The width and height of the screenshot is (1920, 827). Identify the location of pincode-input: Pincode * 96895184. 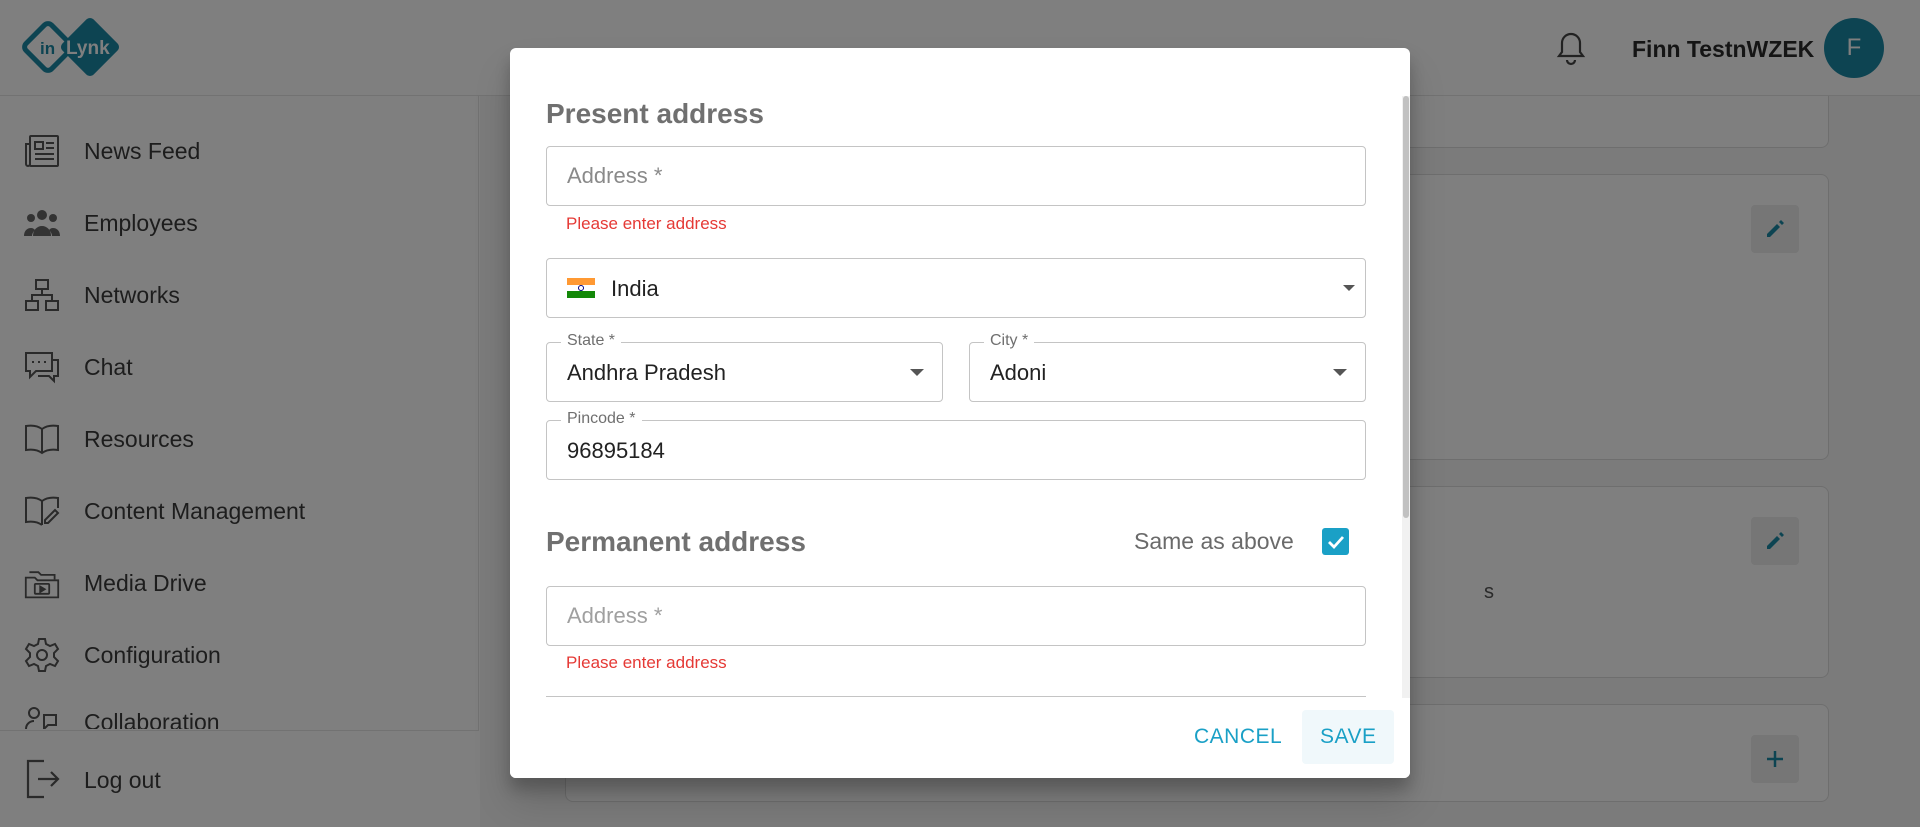
(956, 445).